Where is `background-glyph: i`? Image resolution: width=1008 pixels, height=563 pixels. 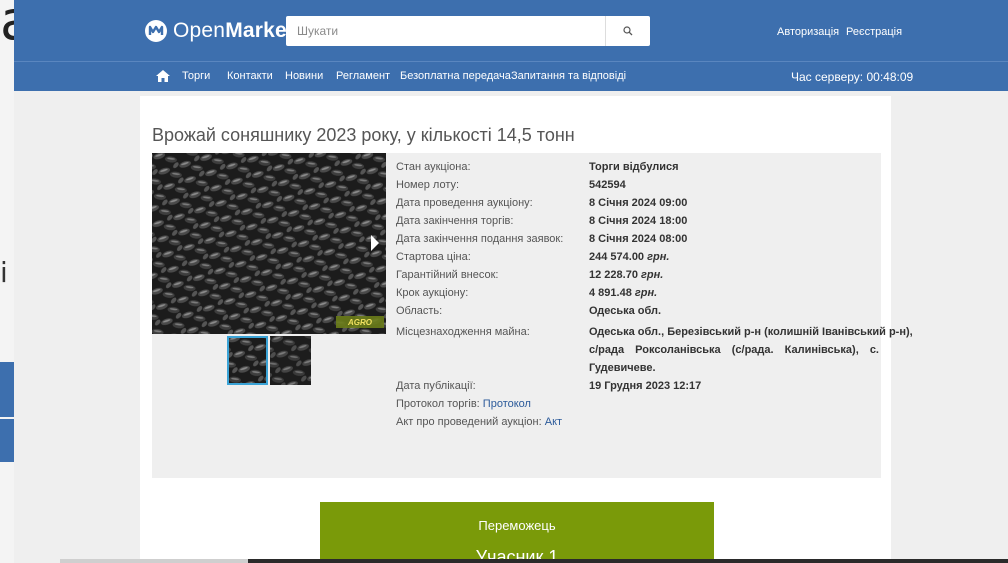 background-glyph: i is located at coordinates (4, 272).